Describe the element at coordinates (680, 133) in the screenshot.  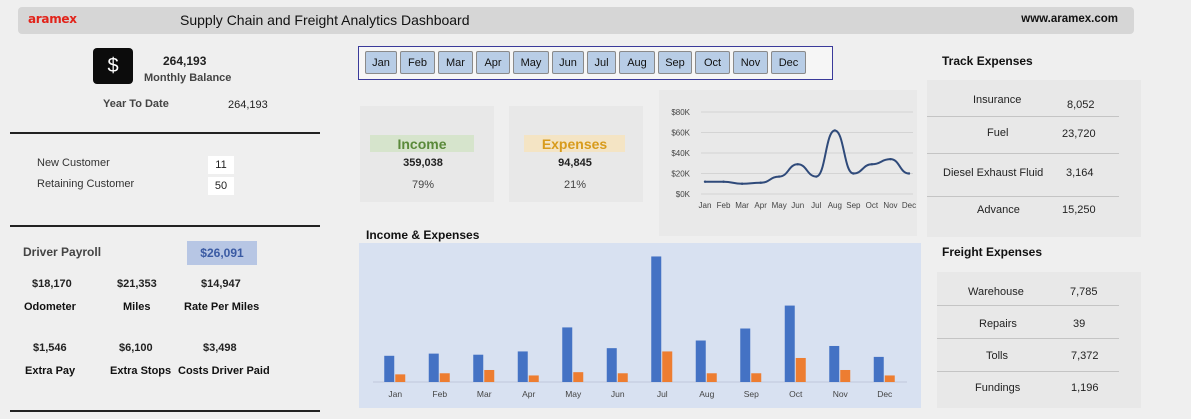
I see `y-tick-label: $60K` at that location.